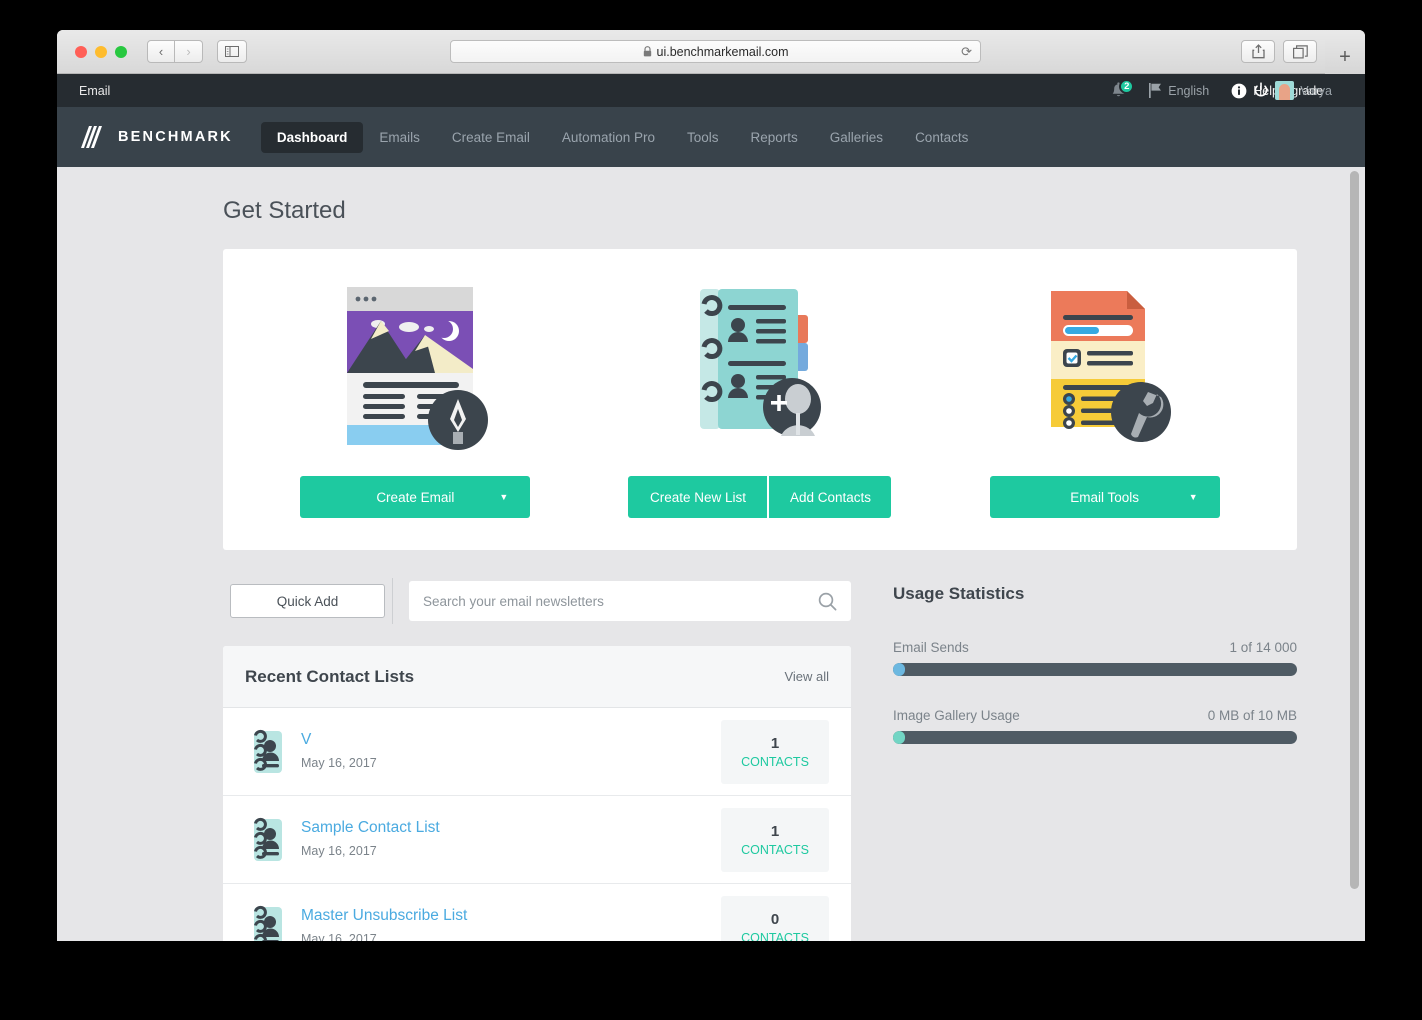  Describe the element at coordinates (1354, 530) in the screenshot. I see `scrollbar-thumb` at that location.